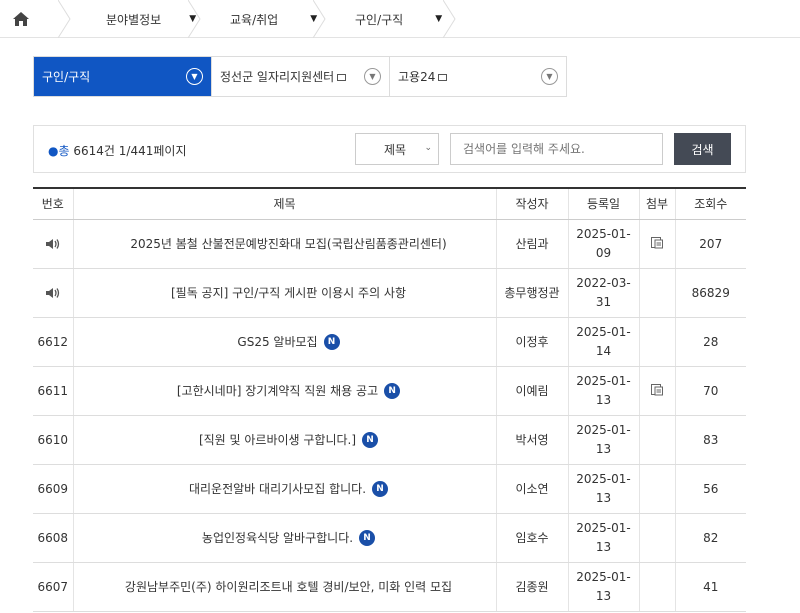 The image size is (800, 613). I want to click on post-views: 82, so click(710, 538).